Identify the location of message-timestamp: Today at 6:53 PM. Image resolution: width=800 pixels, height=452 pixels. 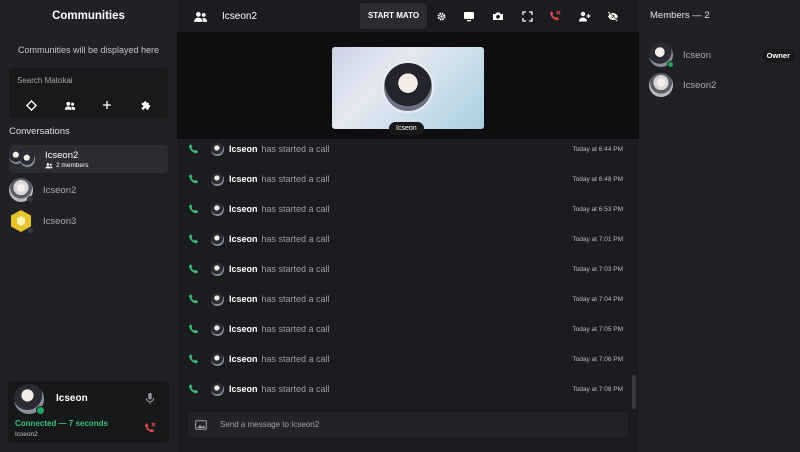
(597, 209).